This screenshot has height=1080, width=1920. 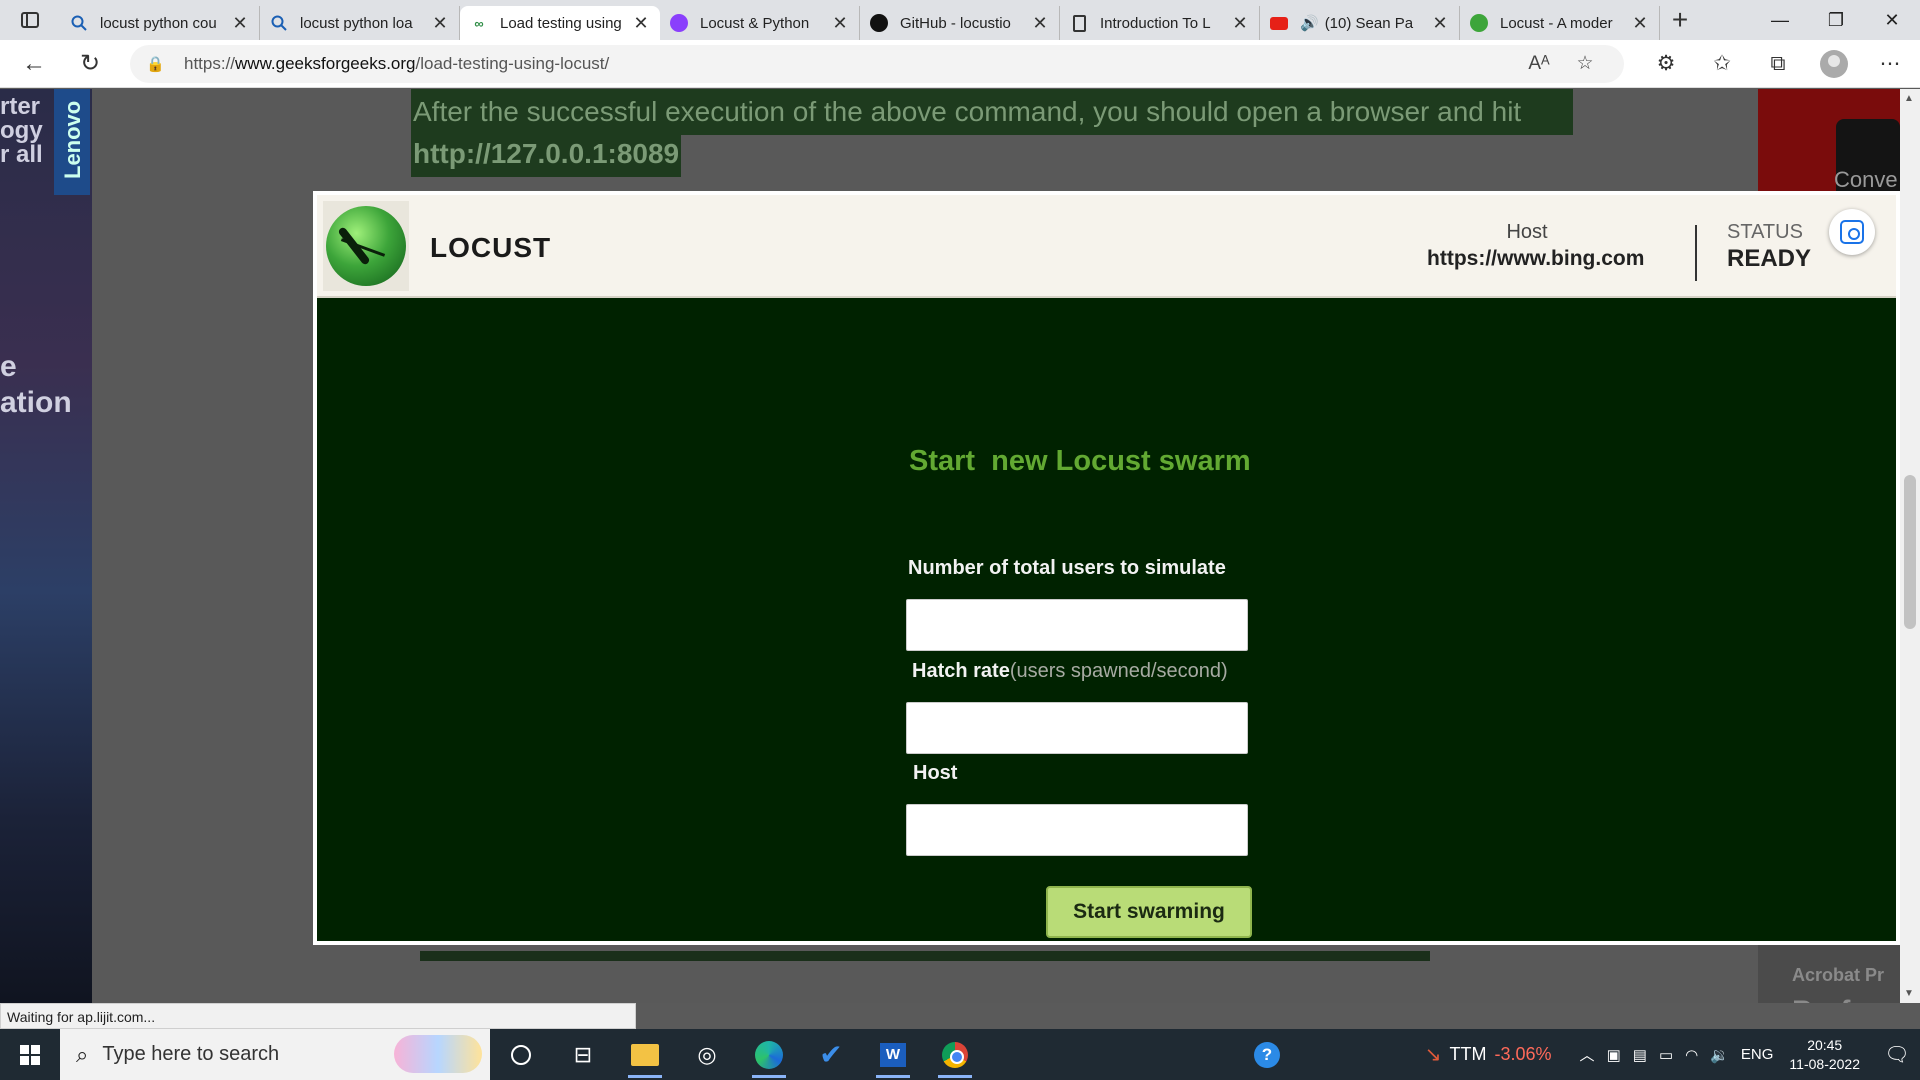 I want to click on help-icon: ?, so click(x=1267, y=1054).